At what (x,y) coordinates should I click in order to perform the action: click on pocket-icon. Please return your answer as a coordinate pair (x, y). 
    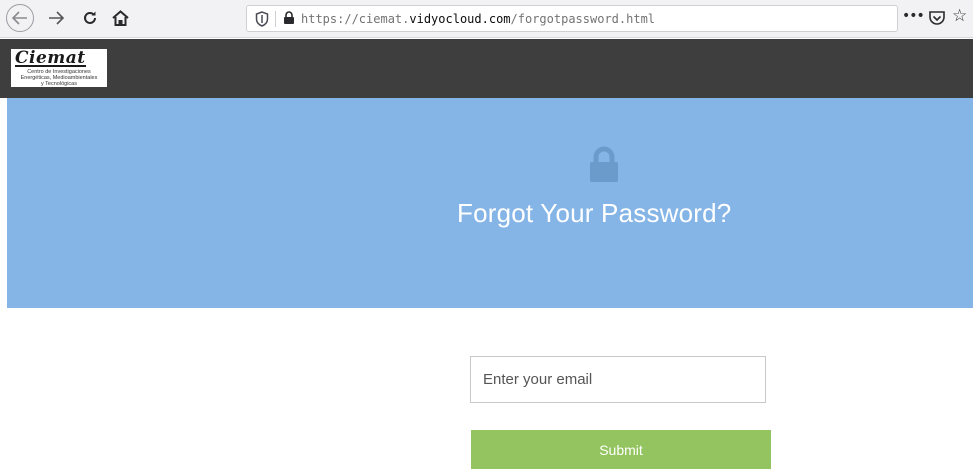
    Looking at the image, I should click on (937, 18).